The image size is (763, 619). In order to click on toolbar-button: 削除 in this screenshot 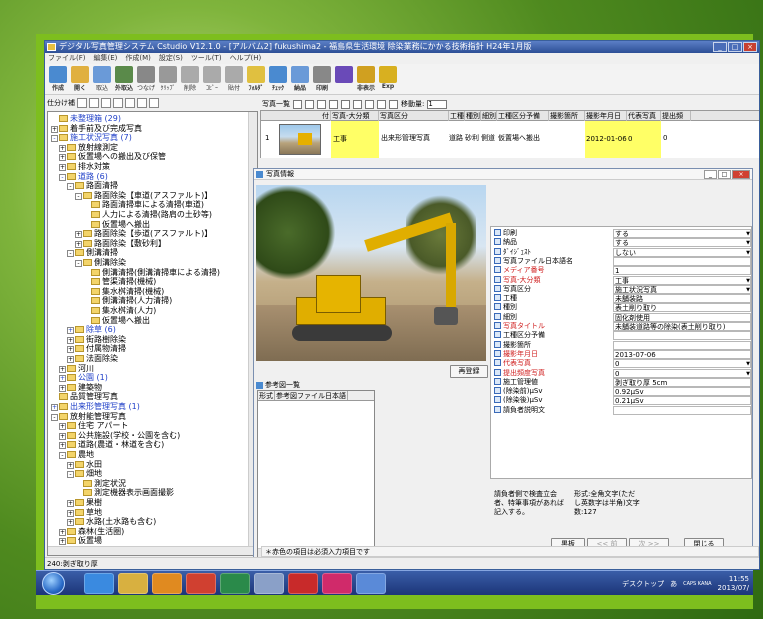, I will do `click(190, 79)`.